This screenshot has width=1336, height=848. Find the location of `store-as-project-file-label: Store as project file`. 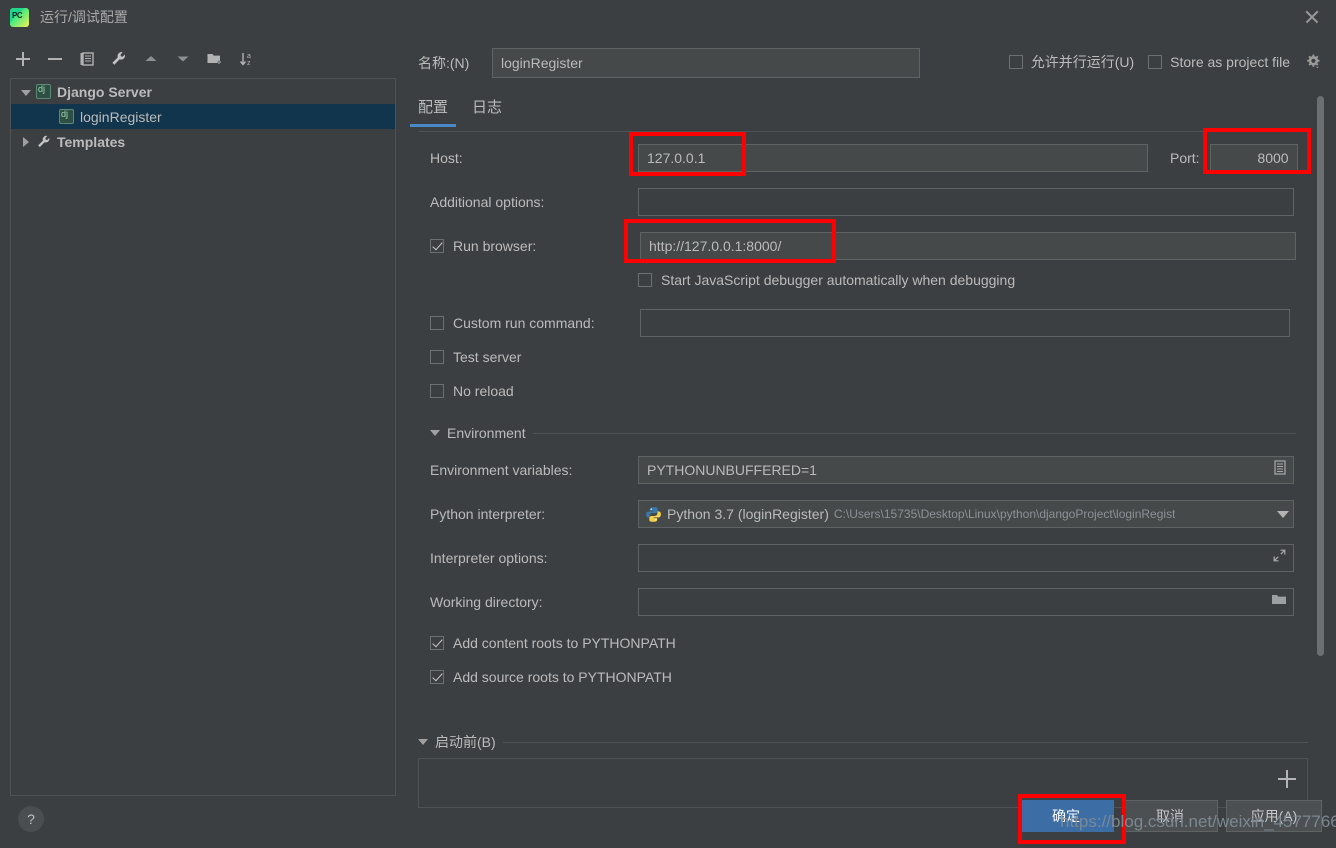

store-as-project-file-label: Store as project file is located at coordinates (1230, 62).